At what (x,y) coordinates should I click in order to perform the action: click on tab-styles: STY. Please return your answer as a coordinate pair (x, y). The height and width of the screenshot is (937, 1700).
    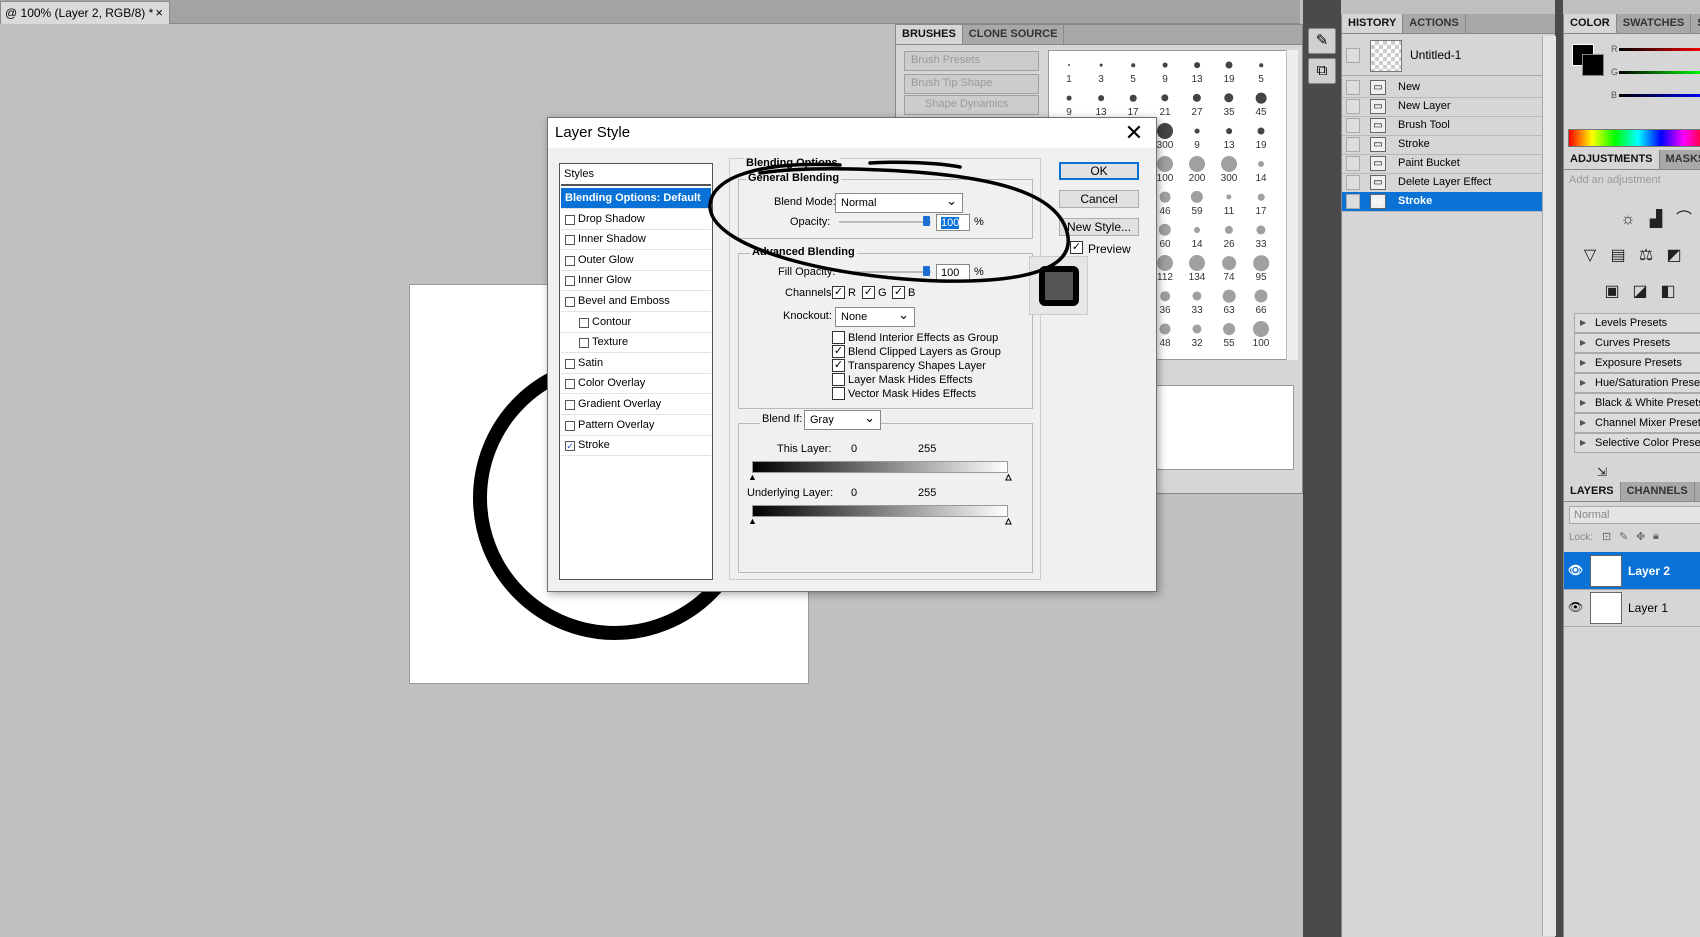
    Looking at the image, I should click on (1695, 23).